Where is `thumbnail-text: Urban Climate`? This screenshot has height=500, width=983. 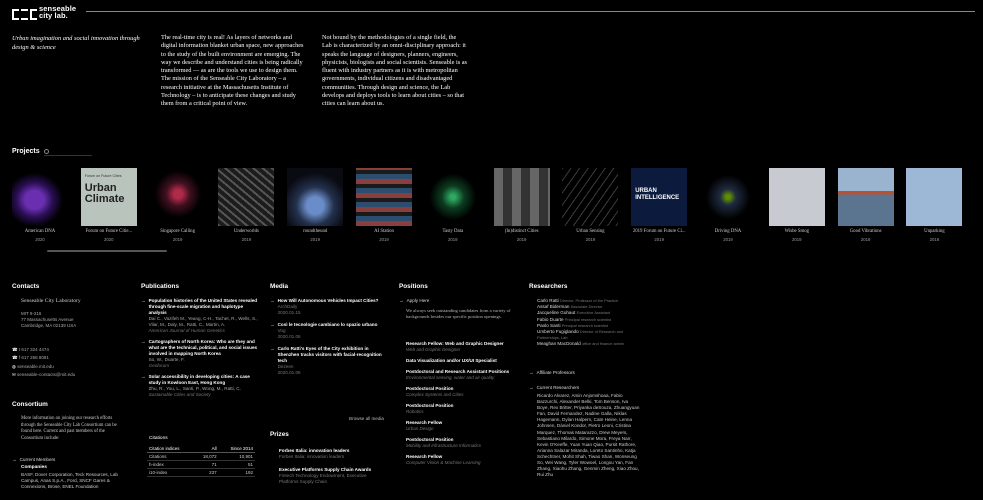
thumbnail-text: Urban Climate is located at coordinates (104, 193).